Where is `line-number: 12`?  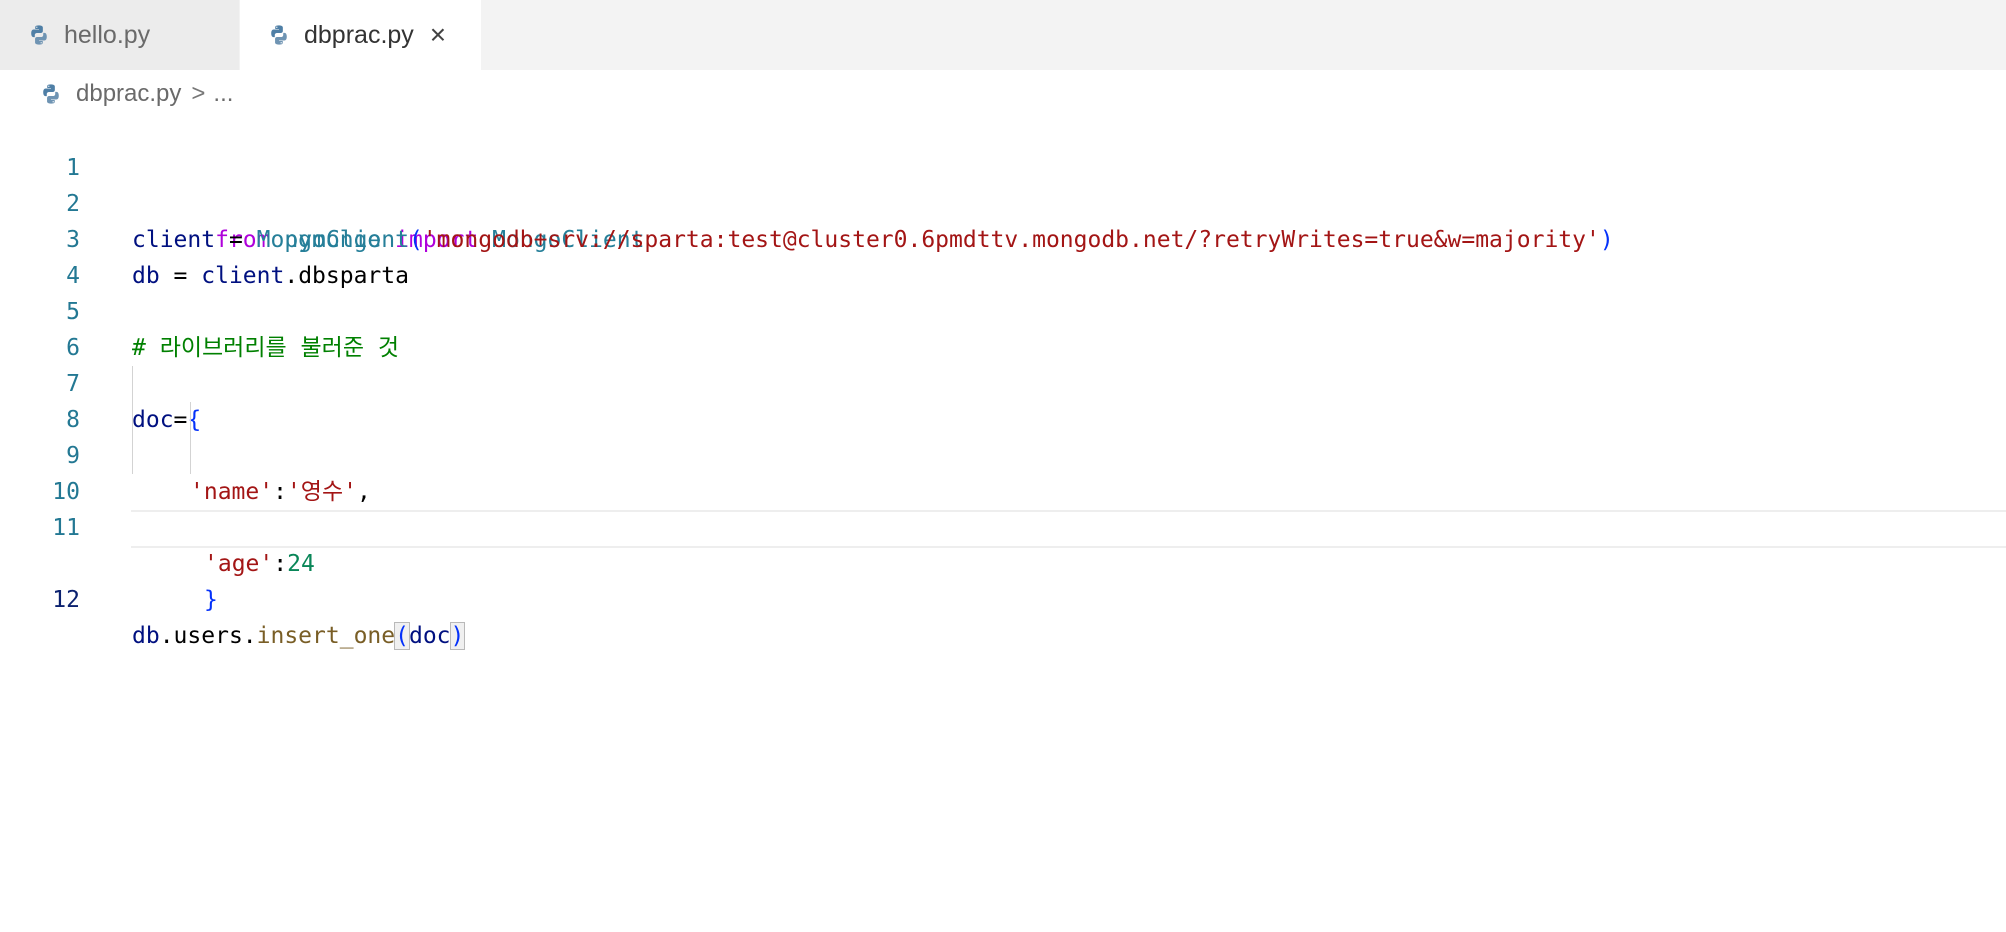 line-number: 12 is located at coordinates (66, 600).